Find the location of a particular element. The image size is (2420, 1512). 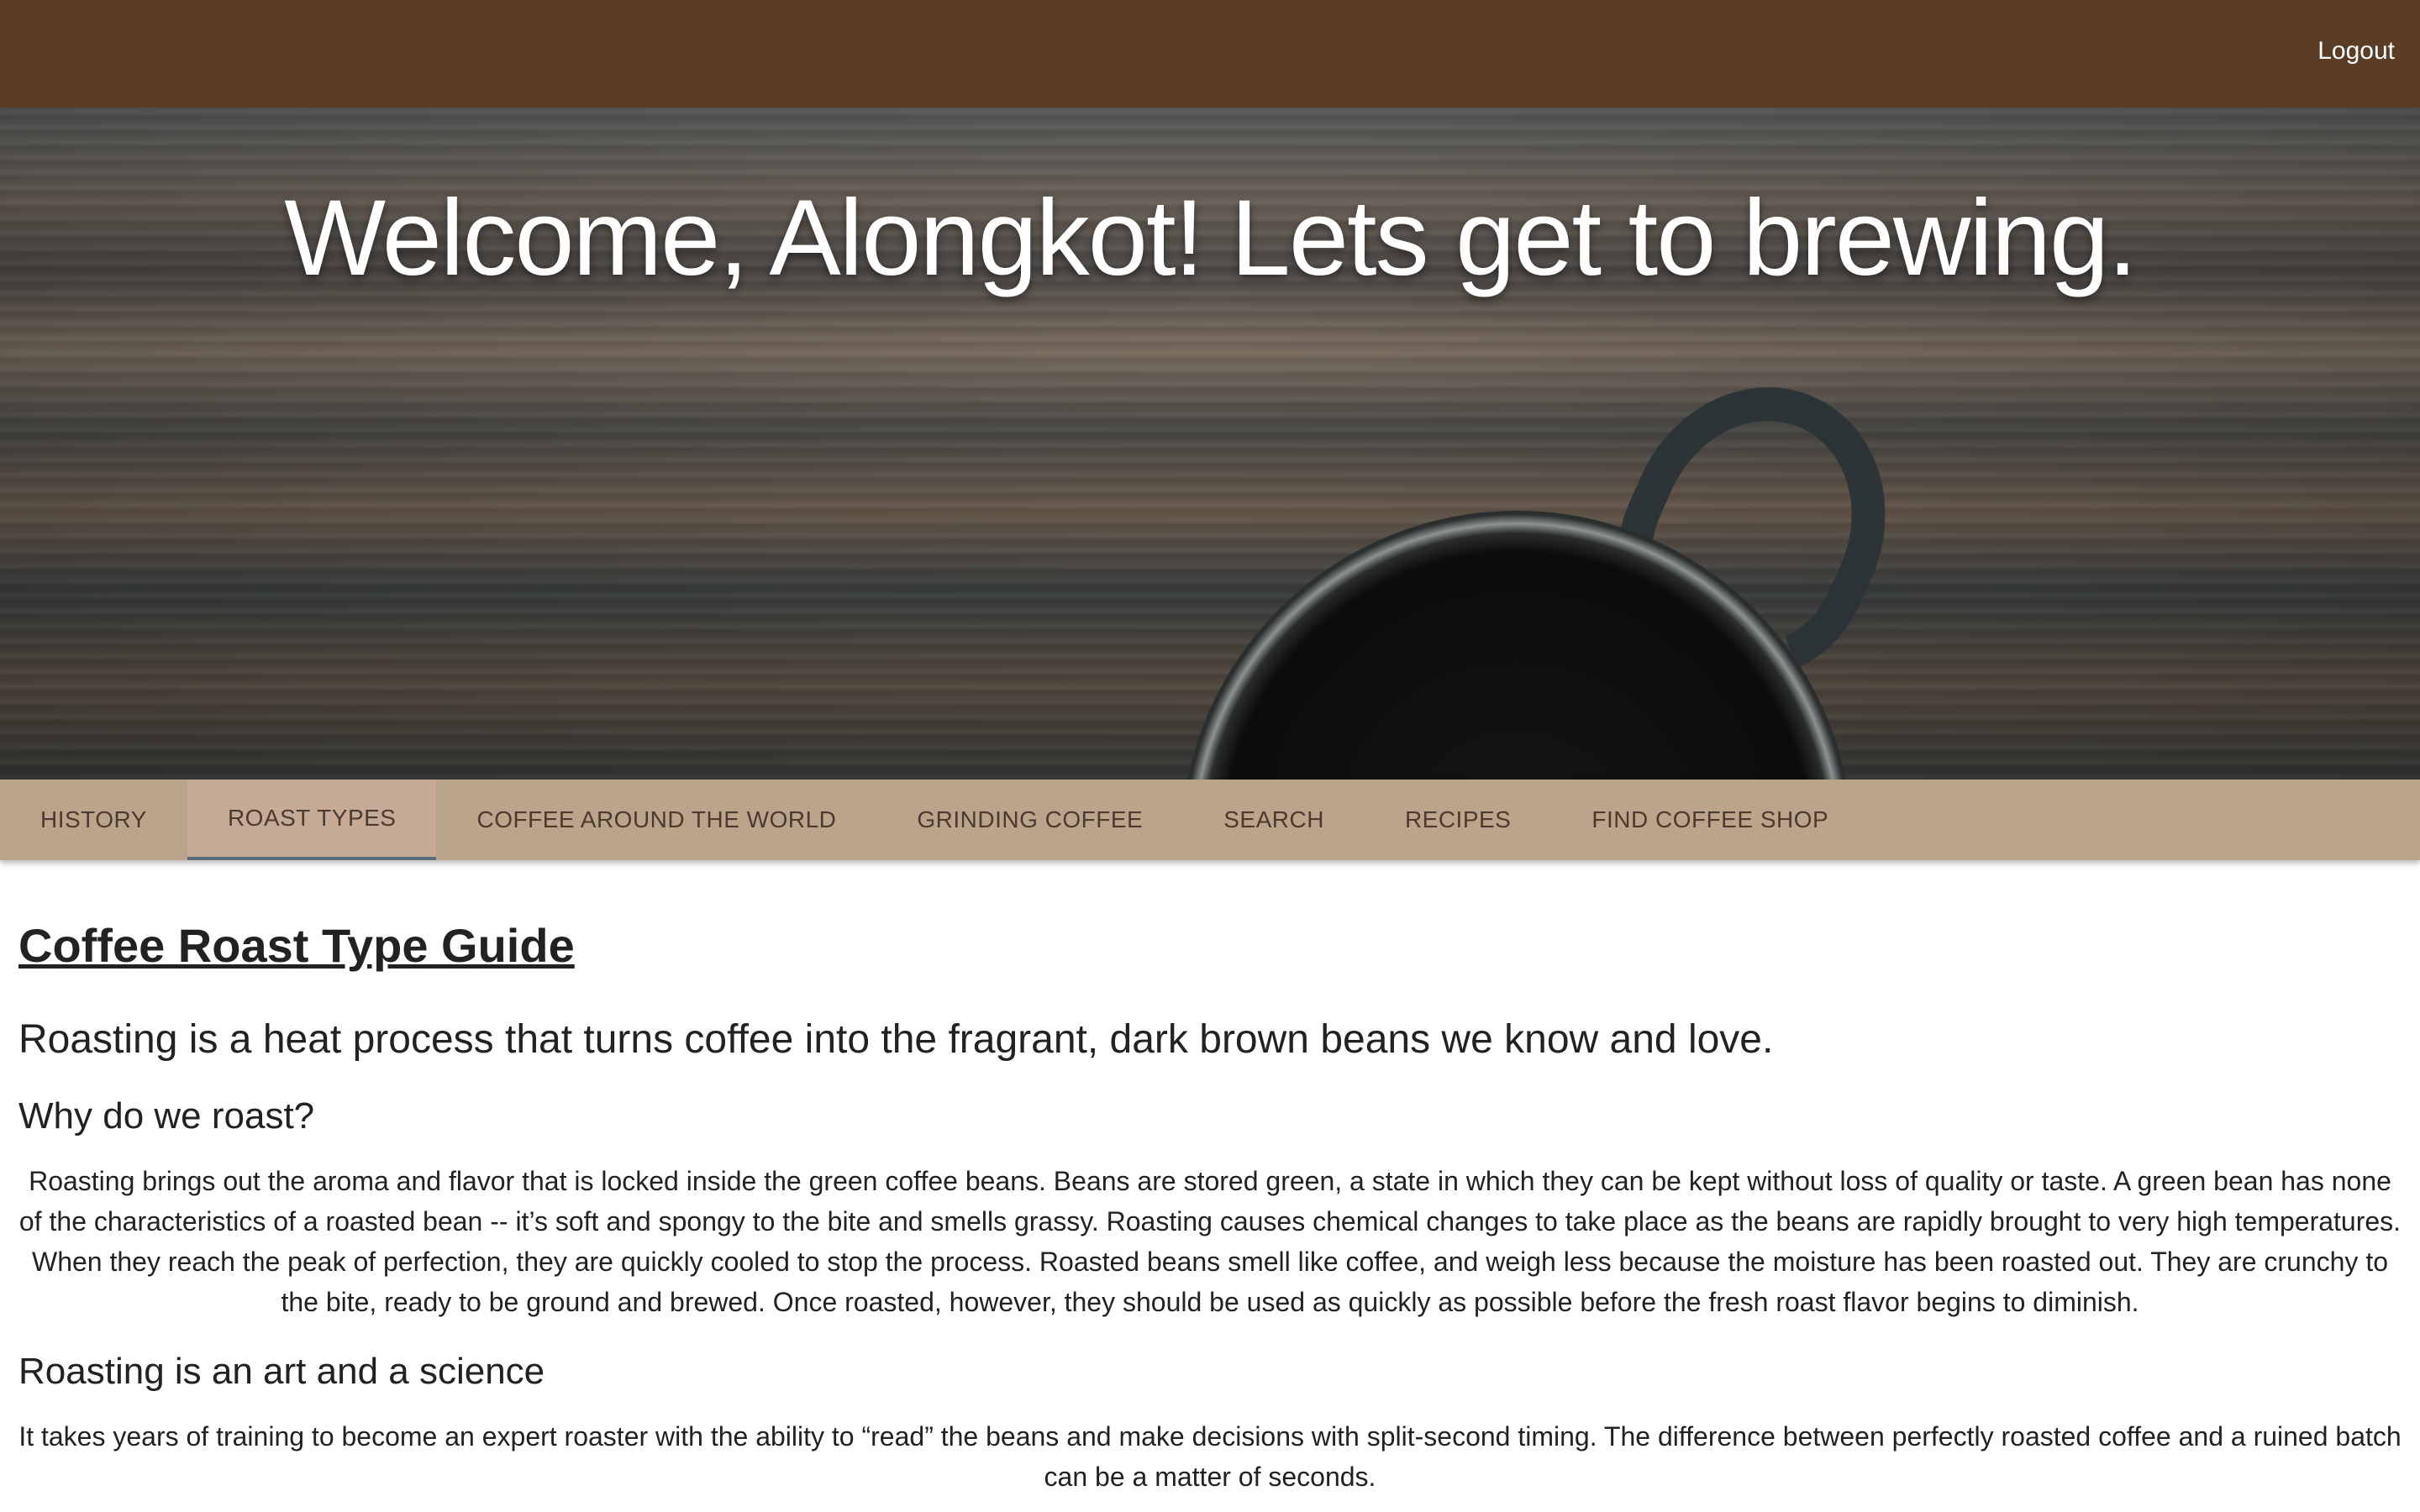

section-heading-why-roast: Why do we roast? is located at coordinates (166, 1116).